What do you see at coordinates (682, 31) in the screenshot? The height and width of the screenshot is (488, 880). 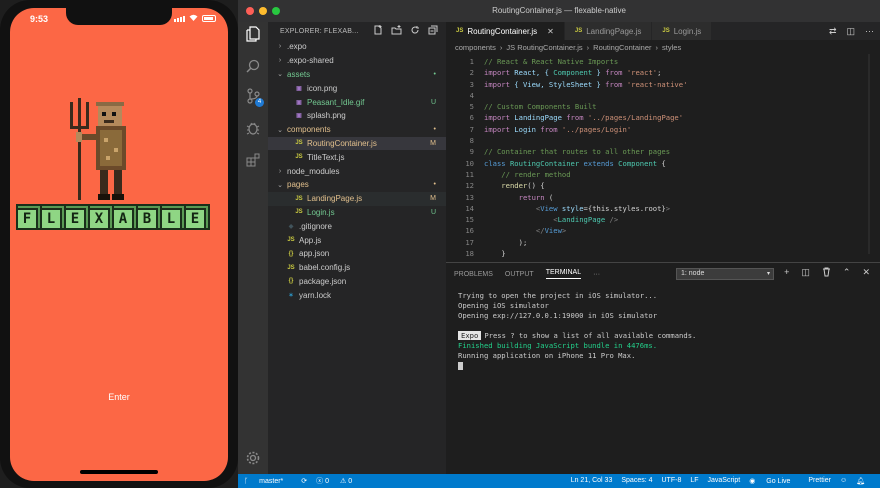 I see `tab-login: JS Login.js` at bounding box center [682, 31].